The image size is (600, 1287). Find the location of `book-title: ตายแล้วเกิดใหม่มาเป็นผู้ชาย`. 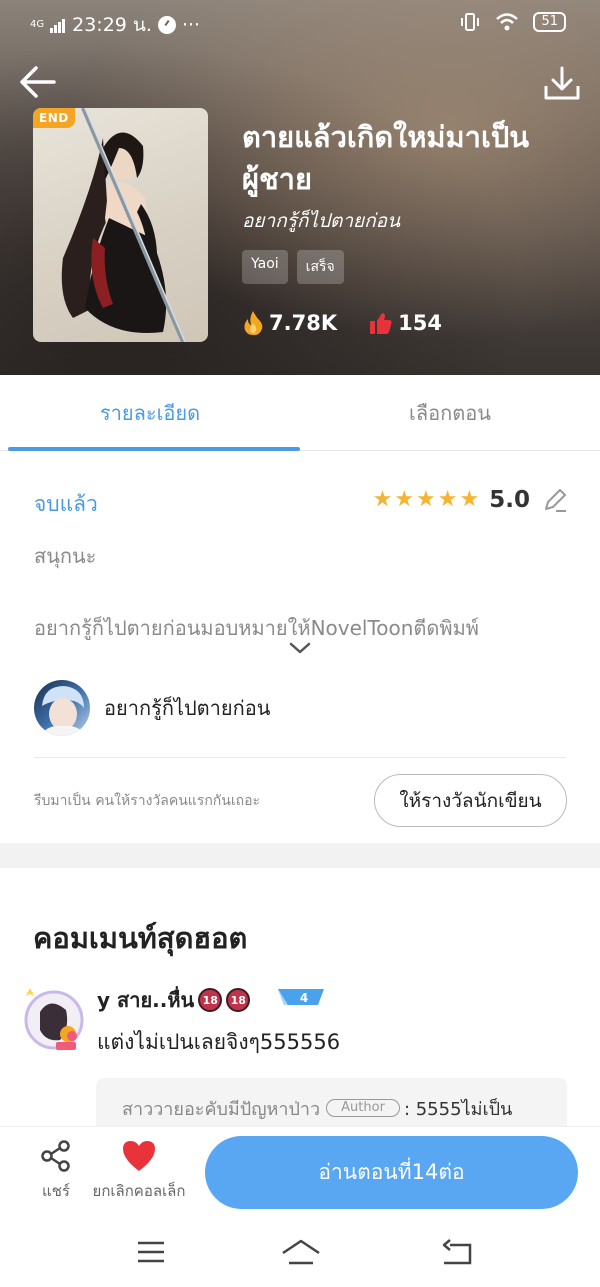

book-title: ตายแล้วเกิดใหม่มาเป็นผู้ชาย is located at coordinates (386, 158).